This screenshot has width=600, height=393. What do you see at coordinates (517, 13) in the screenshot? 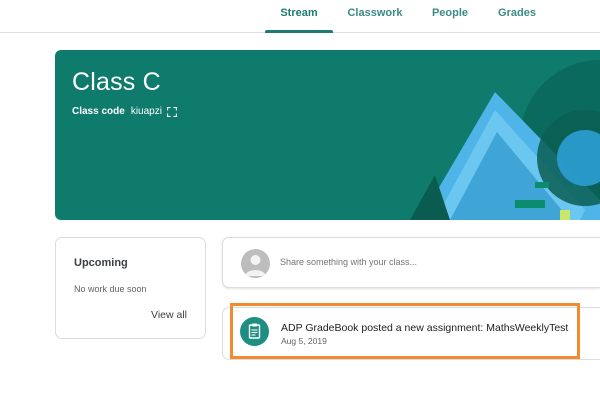
I see `tab-grades-label: Grades` at bounding box center [517, 13].